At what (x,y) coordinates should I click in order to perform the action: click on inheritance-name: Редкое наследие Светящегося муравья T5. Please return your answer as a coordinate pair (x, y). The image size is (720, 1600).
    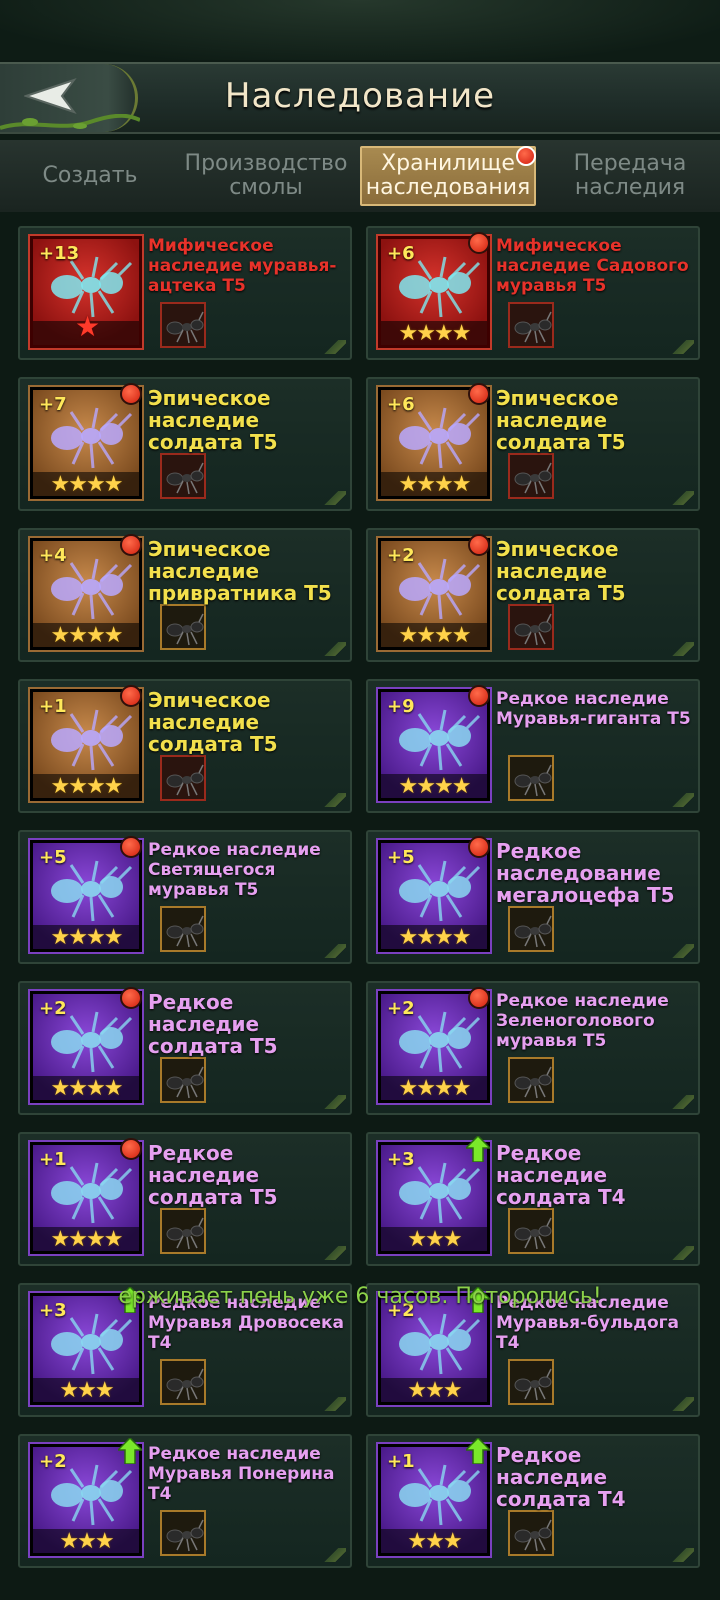
    Looking at the image, I should click on (234, 870).